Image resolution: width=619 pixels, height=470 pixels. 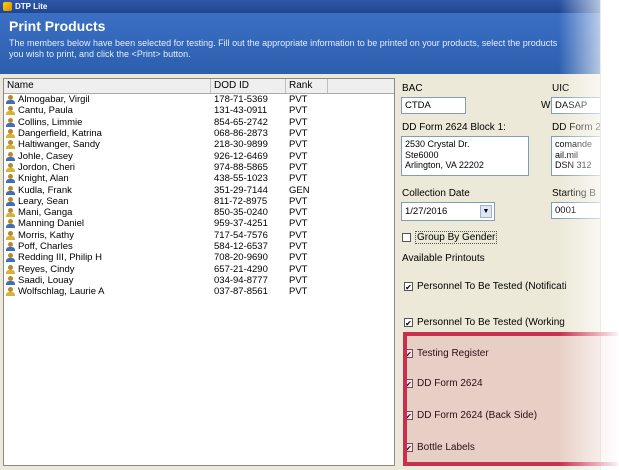 What do you see at coordinates (241, 111) in the screenshot?
I see `member-dod-id: 131-43-0911` at bounding box center [241, 111].